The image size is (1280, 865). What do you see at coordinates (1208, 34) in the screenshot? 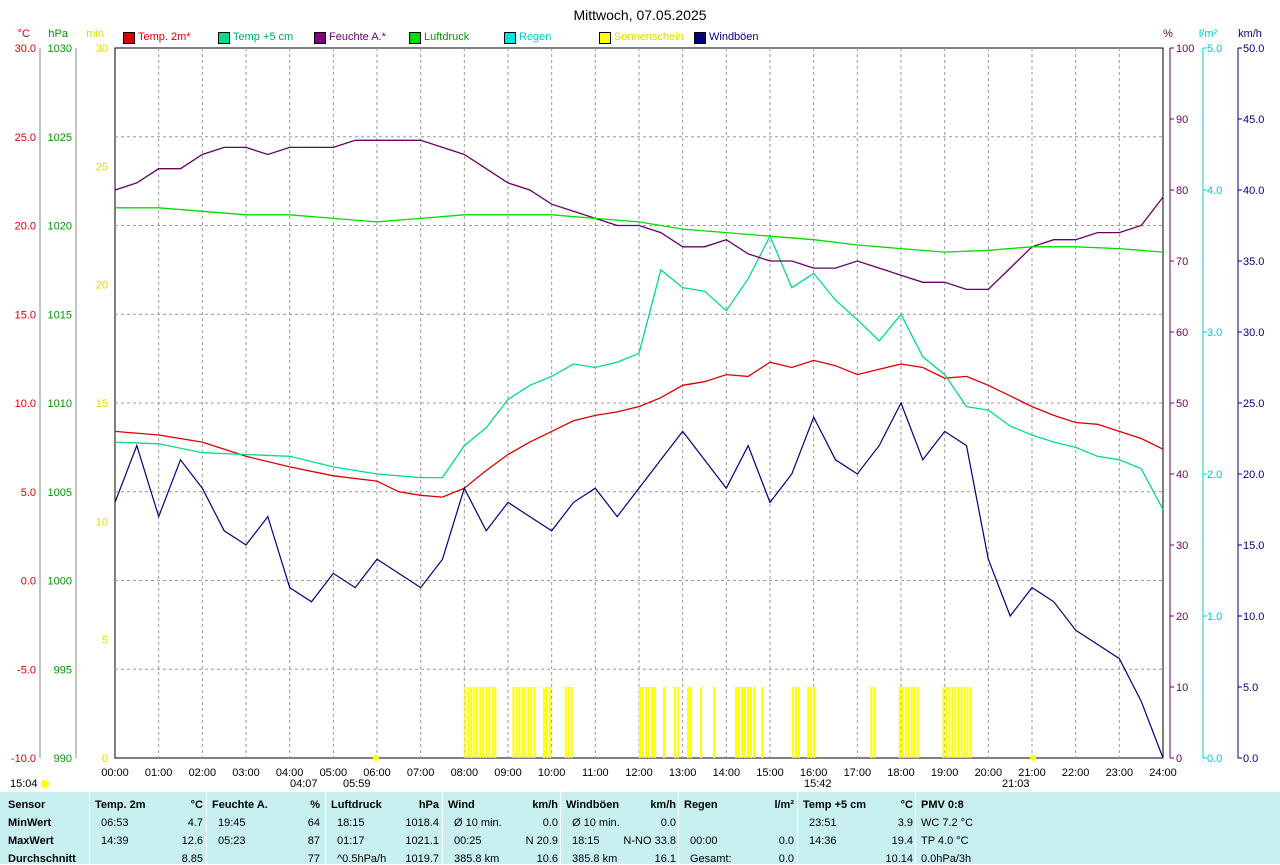
I see `rain-axis-unit: l/m²` at bounding box center [1208, 34].